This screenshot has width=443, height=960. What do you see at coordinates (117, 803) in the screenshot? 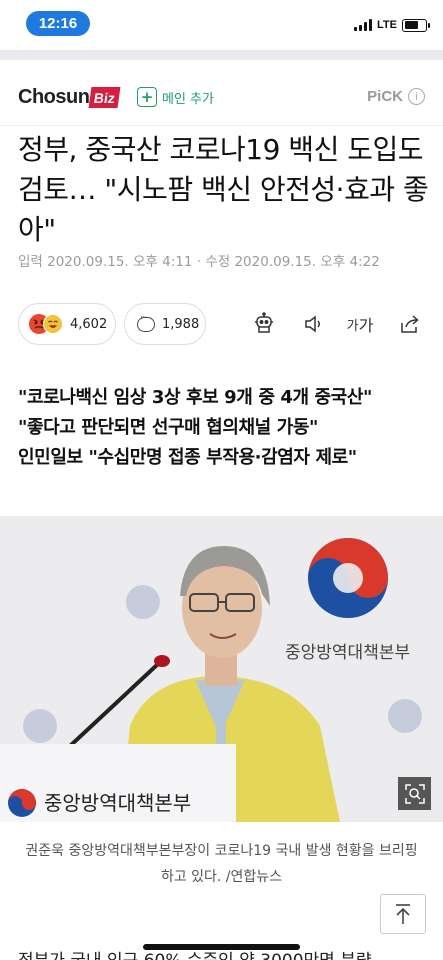
I see `podium-text: 중앙방역대책본부` at bounding box center [117, 803].